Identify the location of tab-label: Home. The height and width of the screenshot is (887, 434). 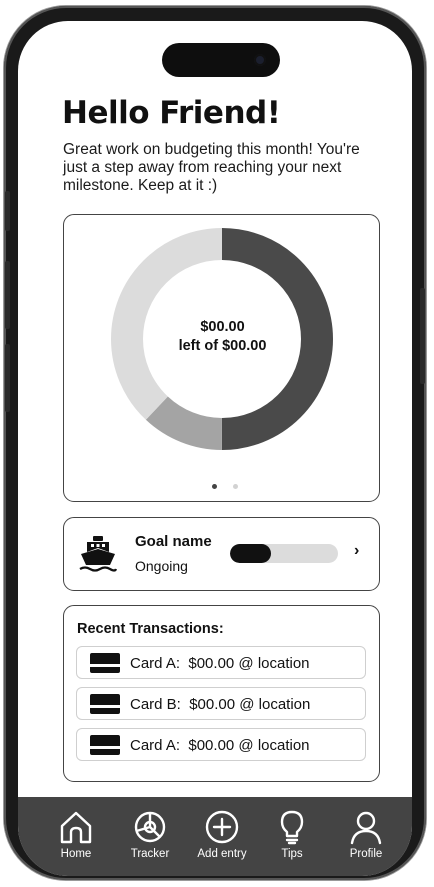
(76, 854).